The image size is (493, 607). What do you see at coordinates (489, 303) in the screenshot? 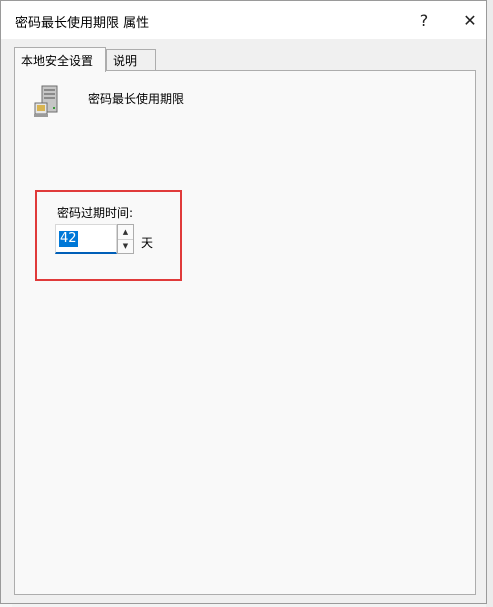
I see `background-window-edge` at bounding box center [489, 303].